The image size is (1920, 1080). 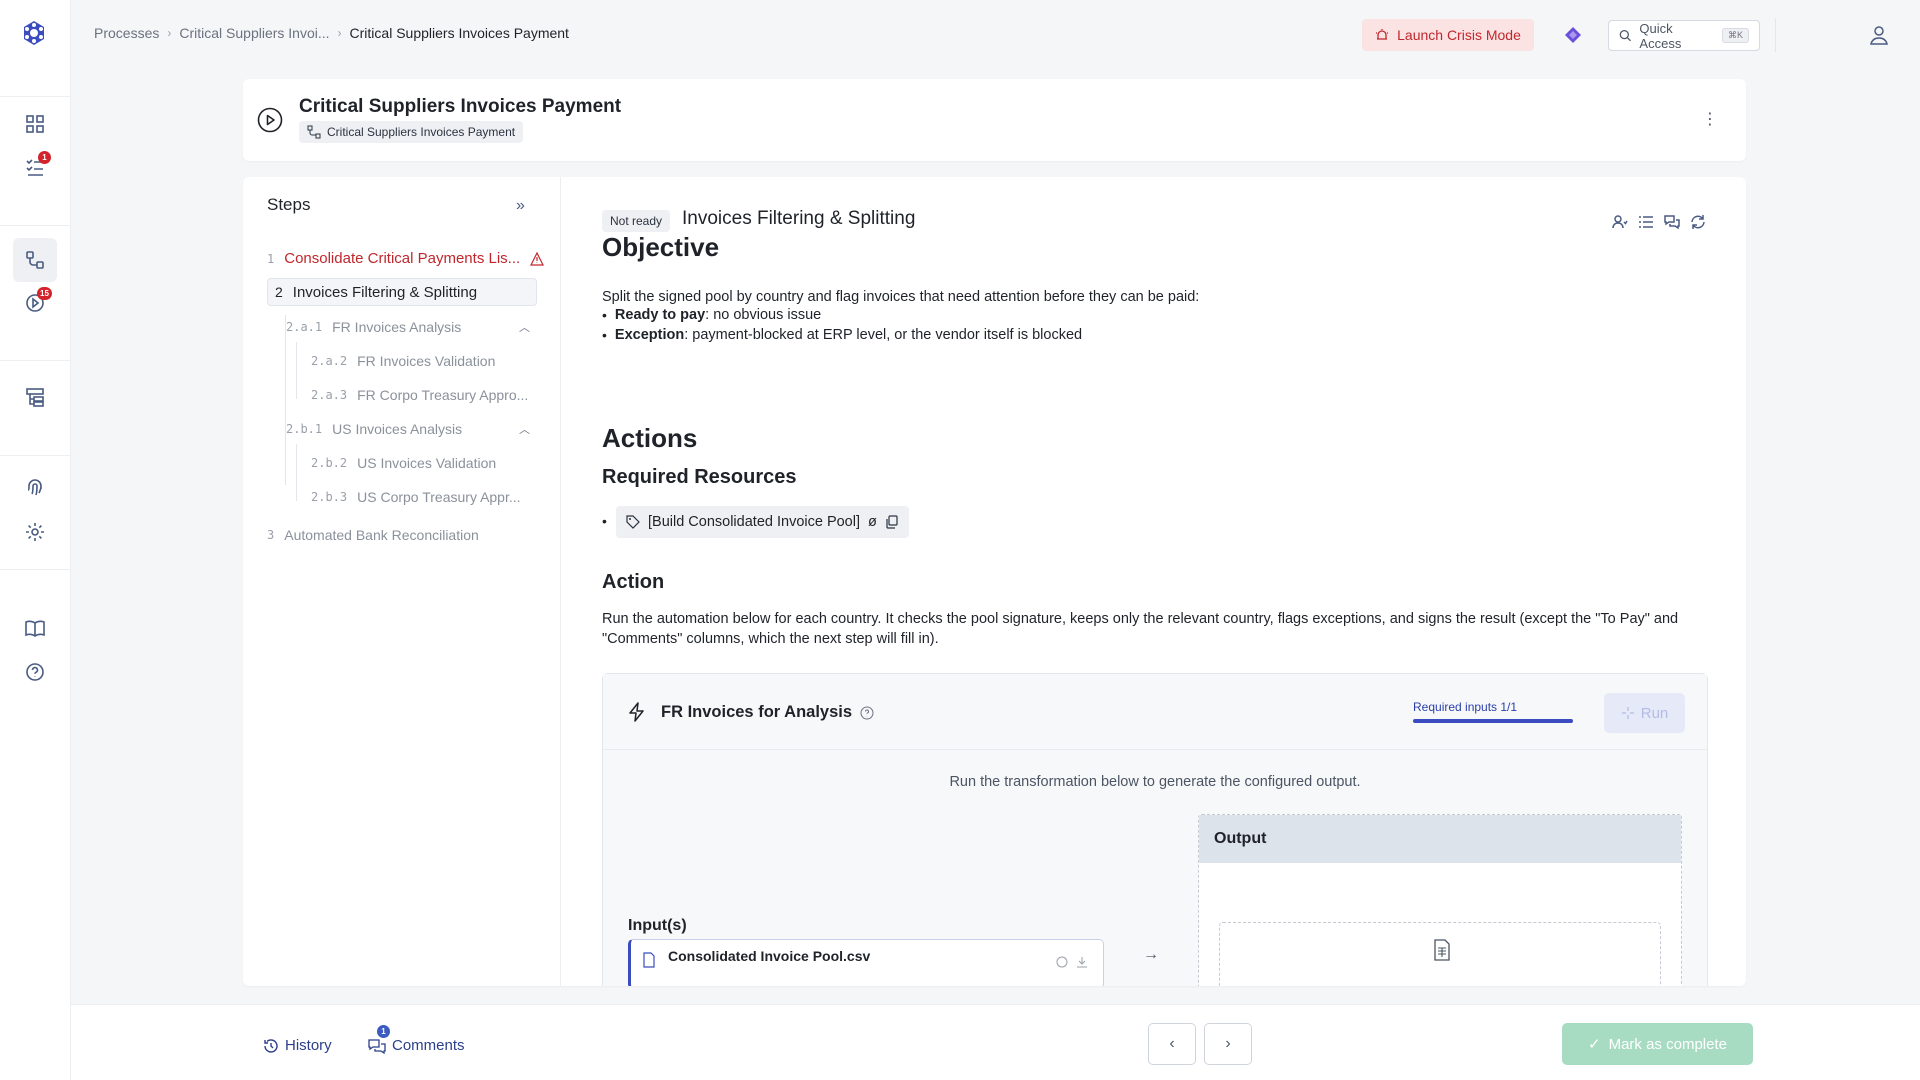 What do you see at coordinates (289, 204) in the screenshot?
I see `steps-heading: Steps` at bounding box center [289, 204].